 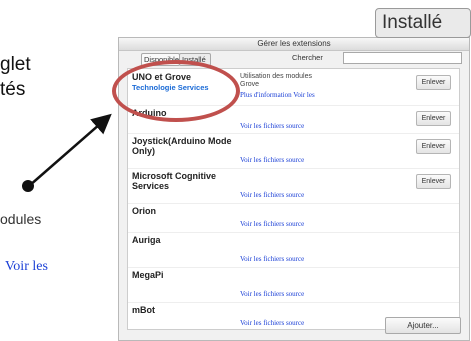 I want to click on annotation-text-line-4: Voir les, so click(x=26, y=266).